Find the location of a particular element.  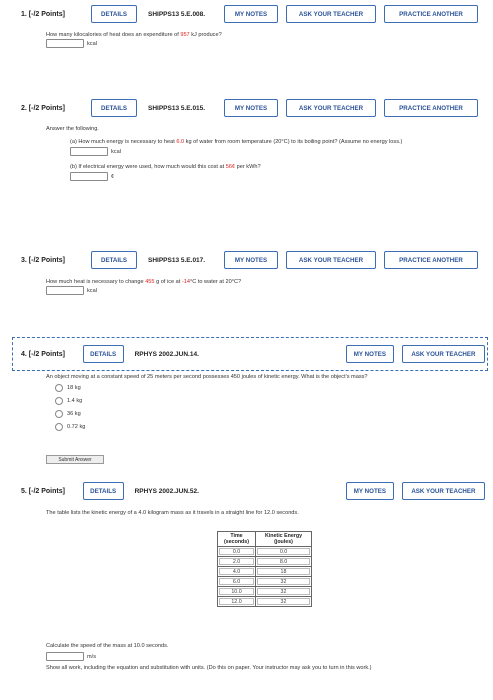

table-row: 12.0 32 is located at coordinates (264, 601).